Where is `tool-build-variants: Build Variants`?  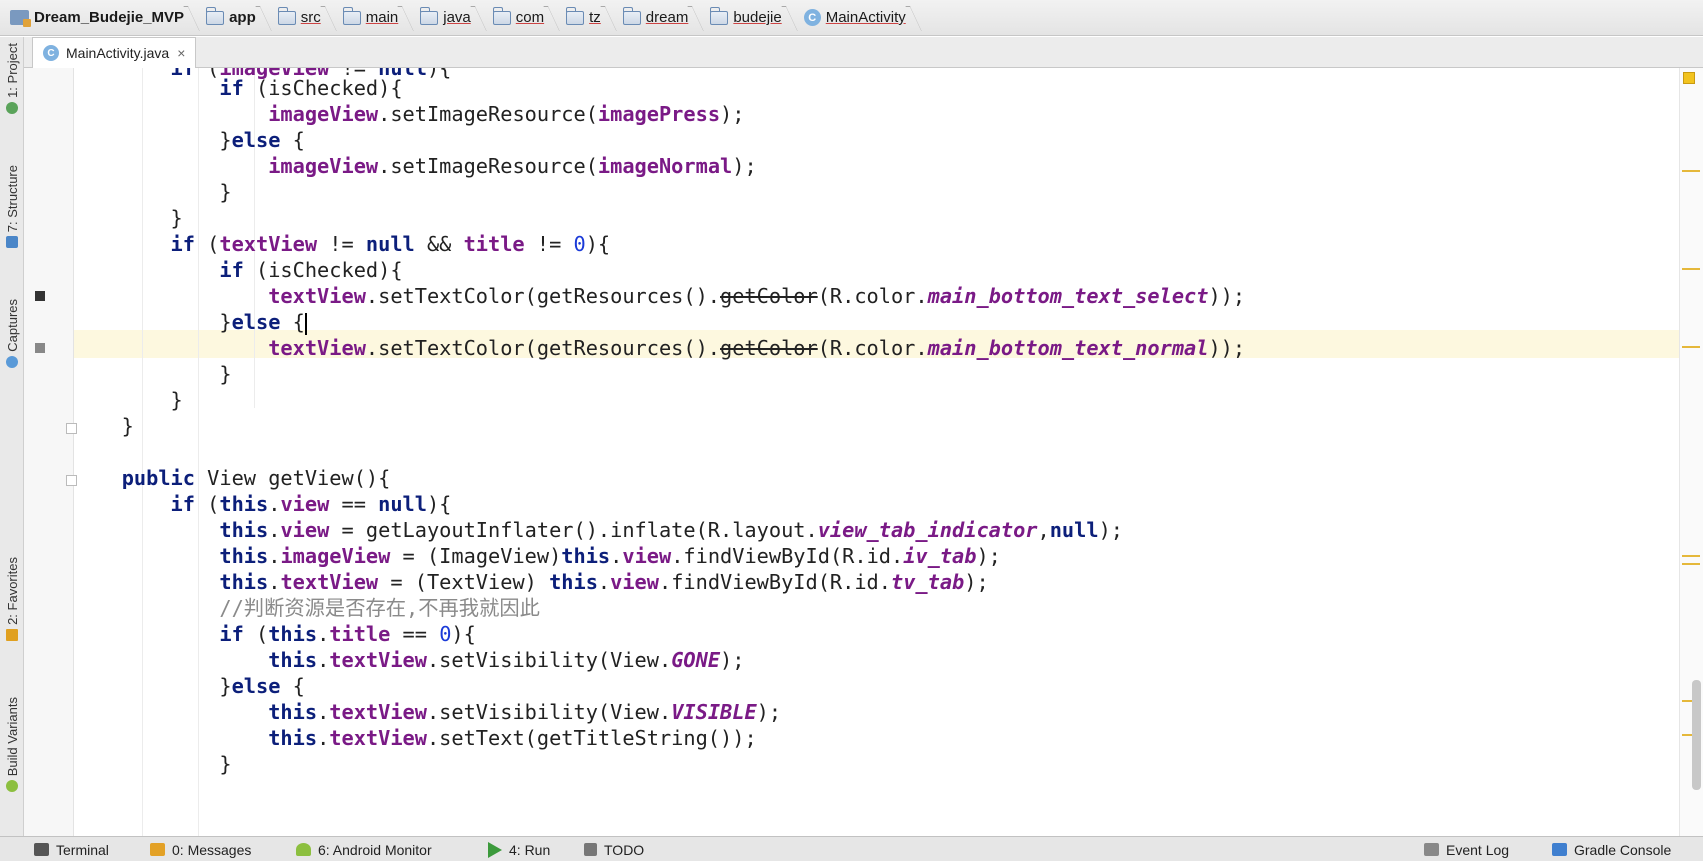
tool-build-variants: Build Variants is located at coordinates (12, 745).